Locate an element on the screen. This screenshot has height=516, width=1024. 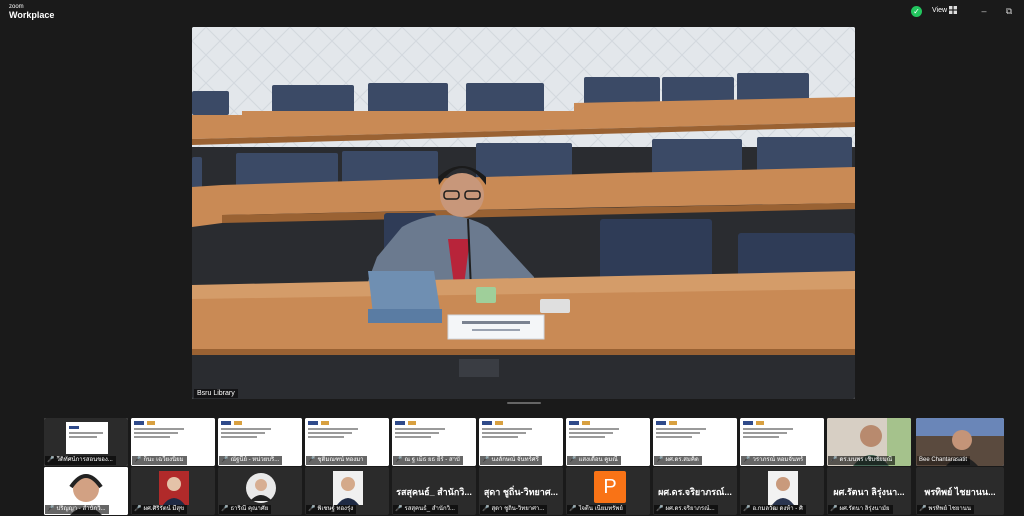
participant-name: 🎤 ธาริณี คุณาศัย is located at coordinates (245, 509).